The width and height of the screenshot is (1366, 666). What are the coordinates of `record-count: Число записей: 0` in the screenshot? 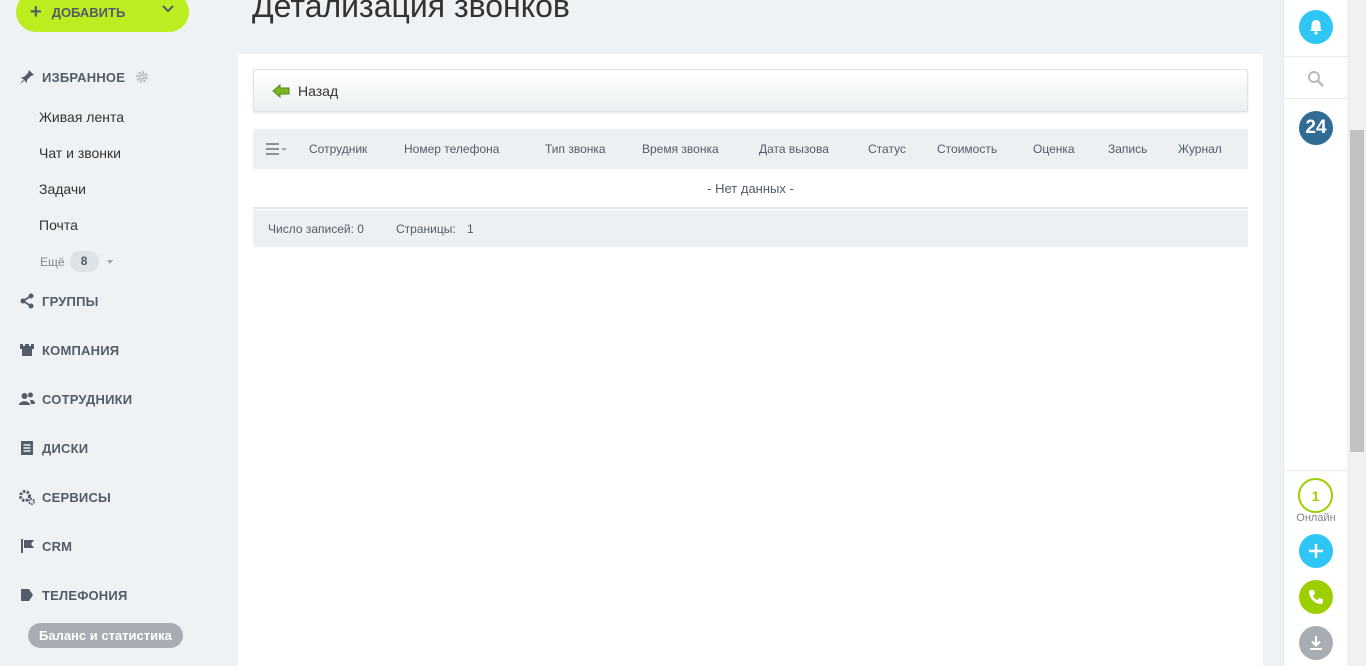 It's located at (316, 229).